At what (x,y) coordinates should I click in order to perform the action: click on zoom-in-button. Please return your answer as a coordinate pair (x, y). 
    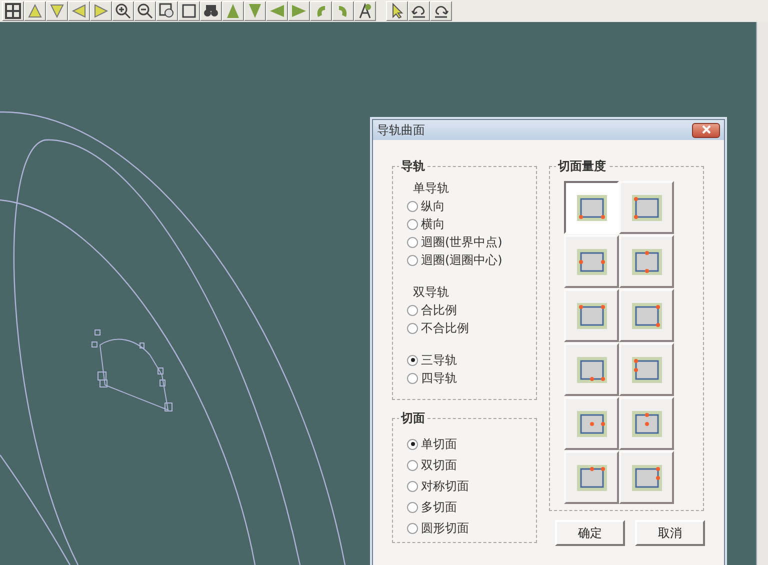
    Looking at the image, I should click on (123, 11).